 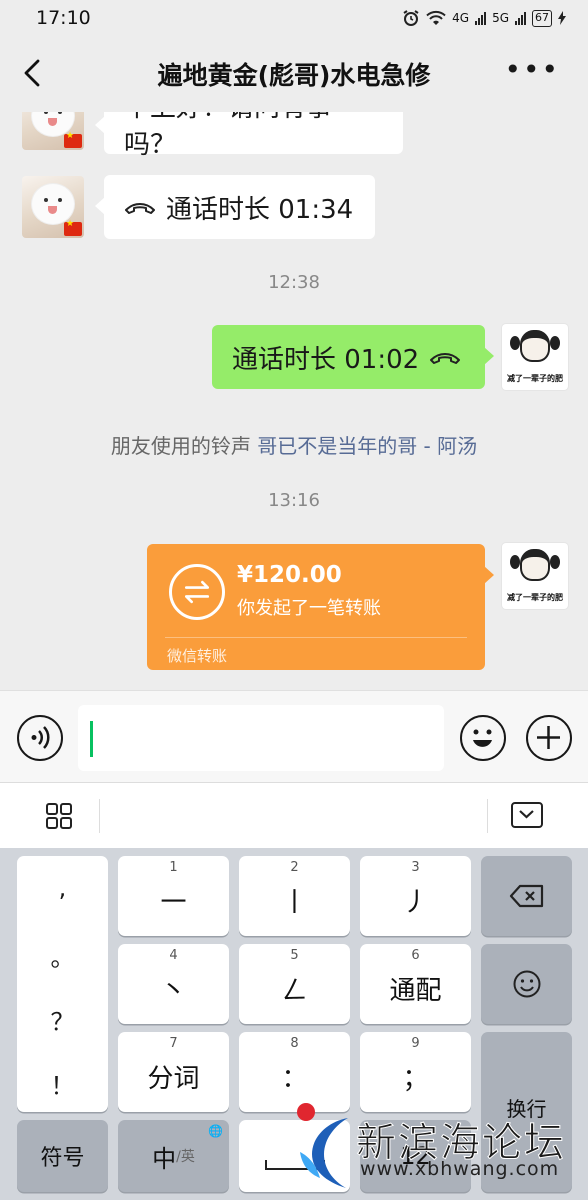 I want to click on text-caret, so click(x=91, y=739).